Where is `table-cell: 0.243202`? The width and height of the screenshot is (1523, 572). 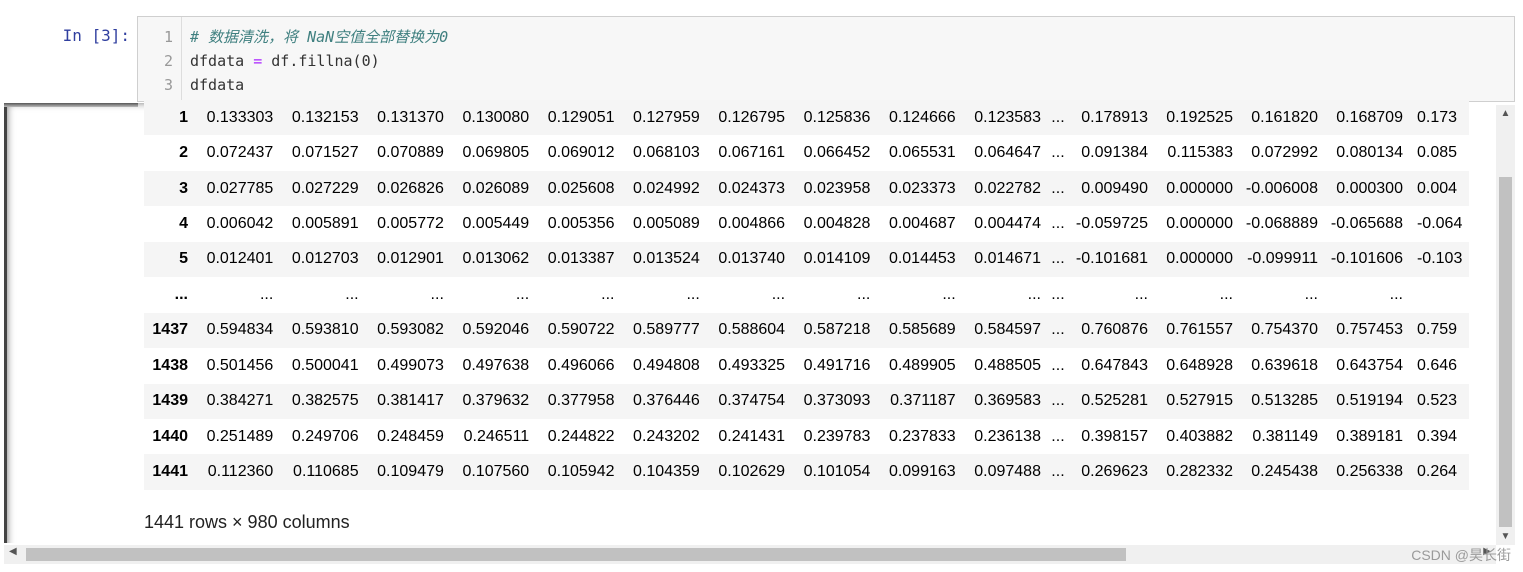
table-cell: 0.243202 is located at coordinates (666, 436).